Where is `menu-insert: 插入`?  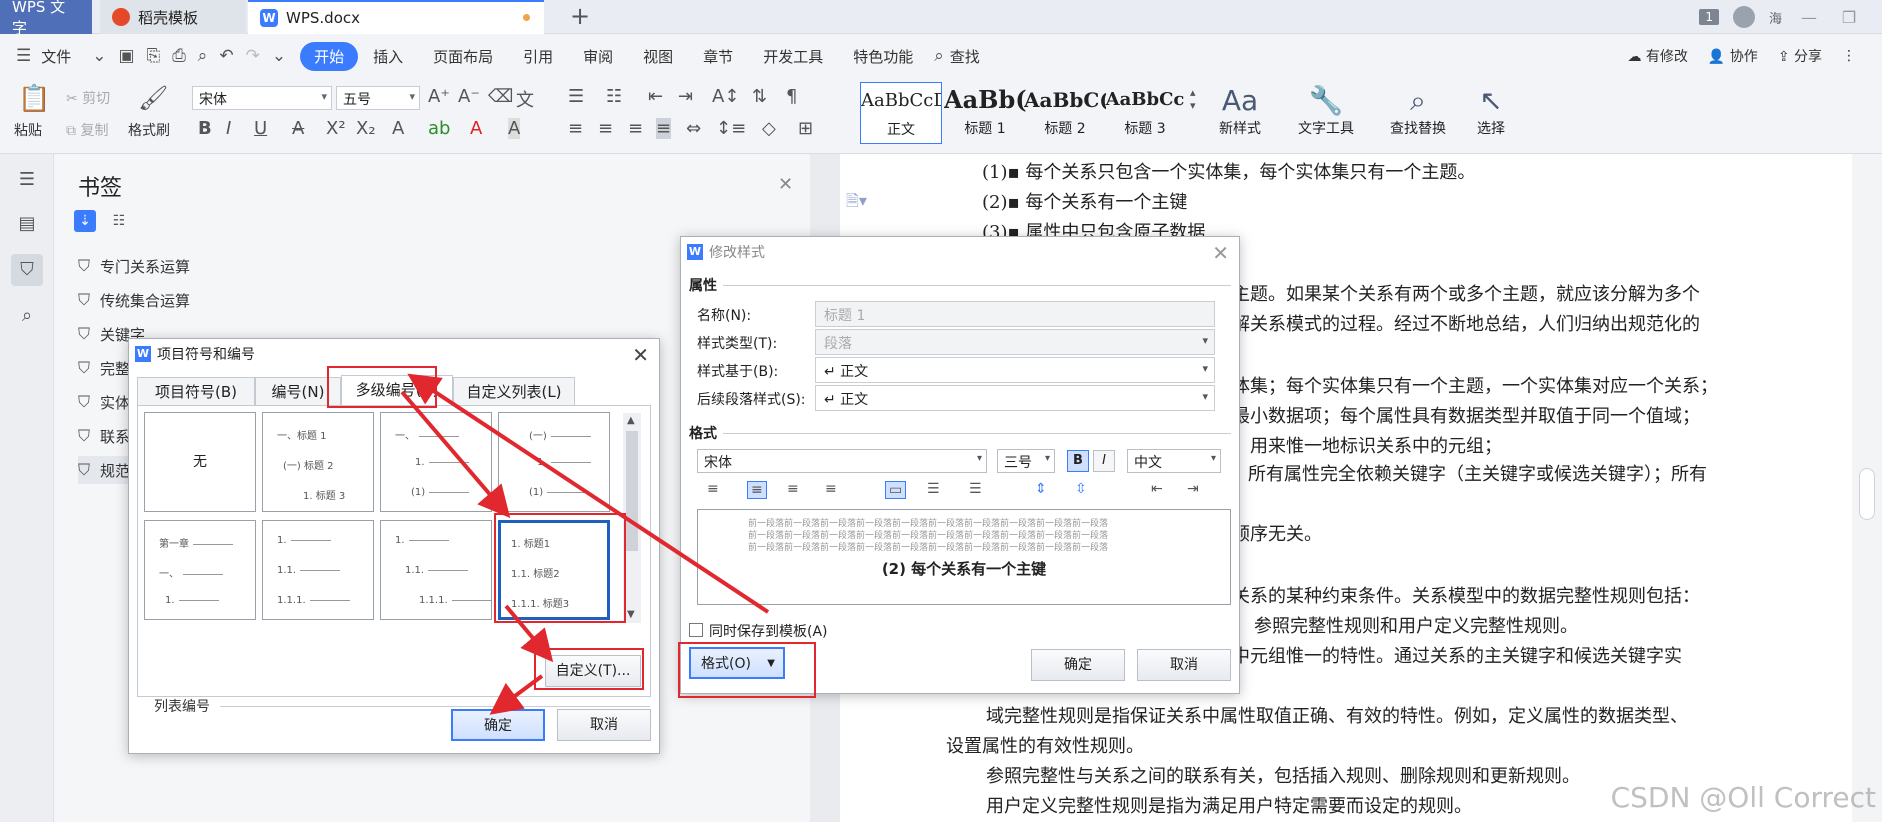 menu-insert: 插入 is located at coordinates (388, 56).